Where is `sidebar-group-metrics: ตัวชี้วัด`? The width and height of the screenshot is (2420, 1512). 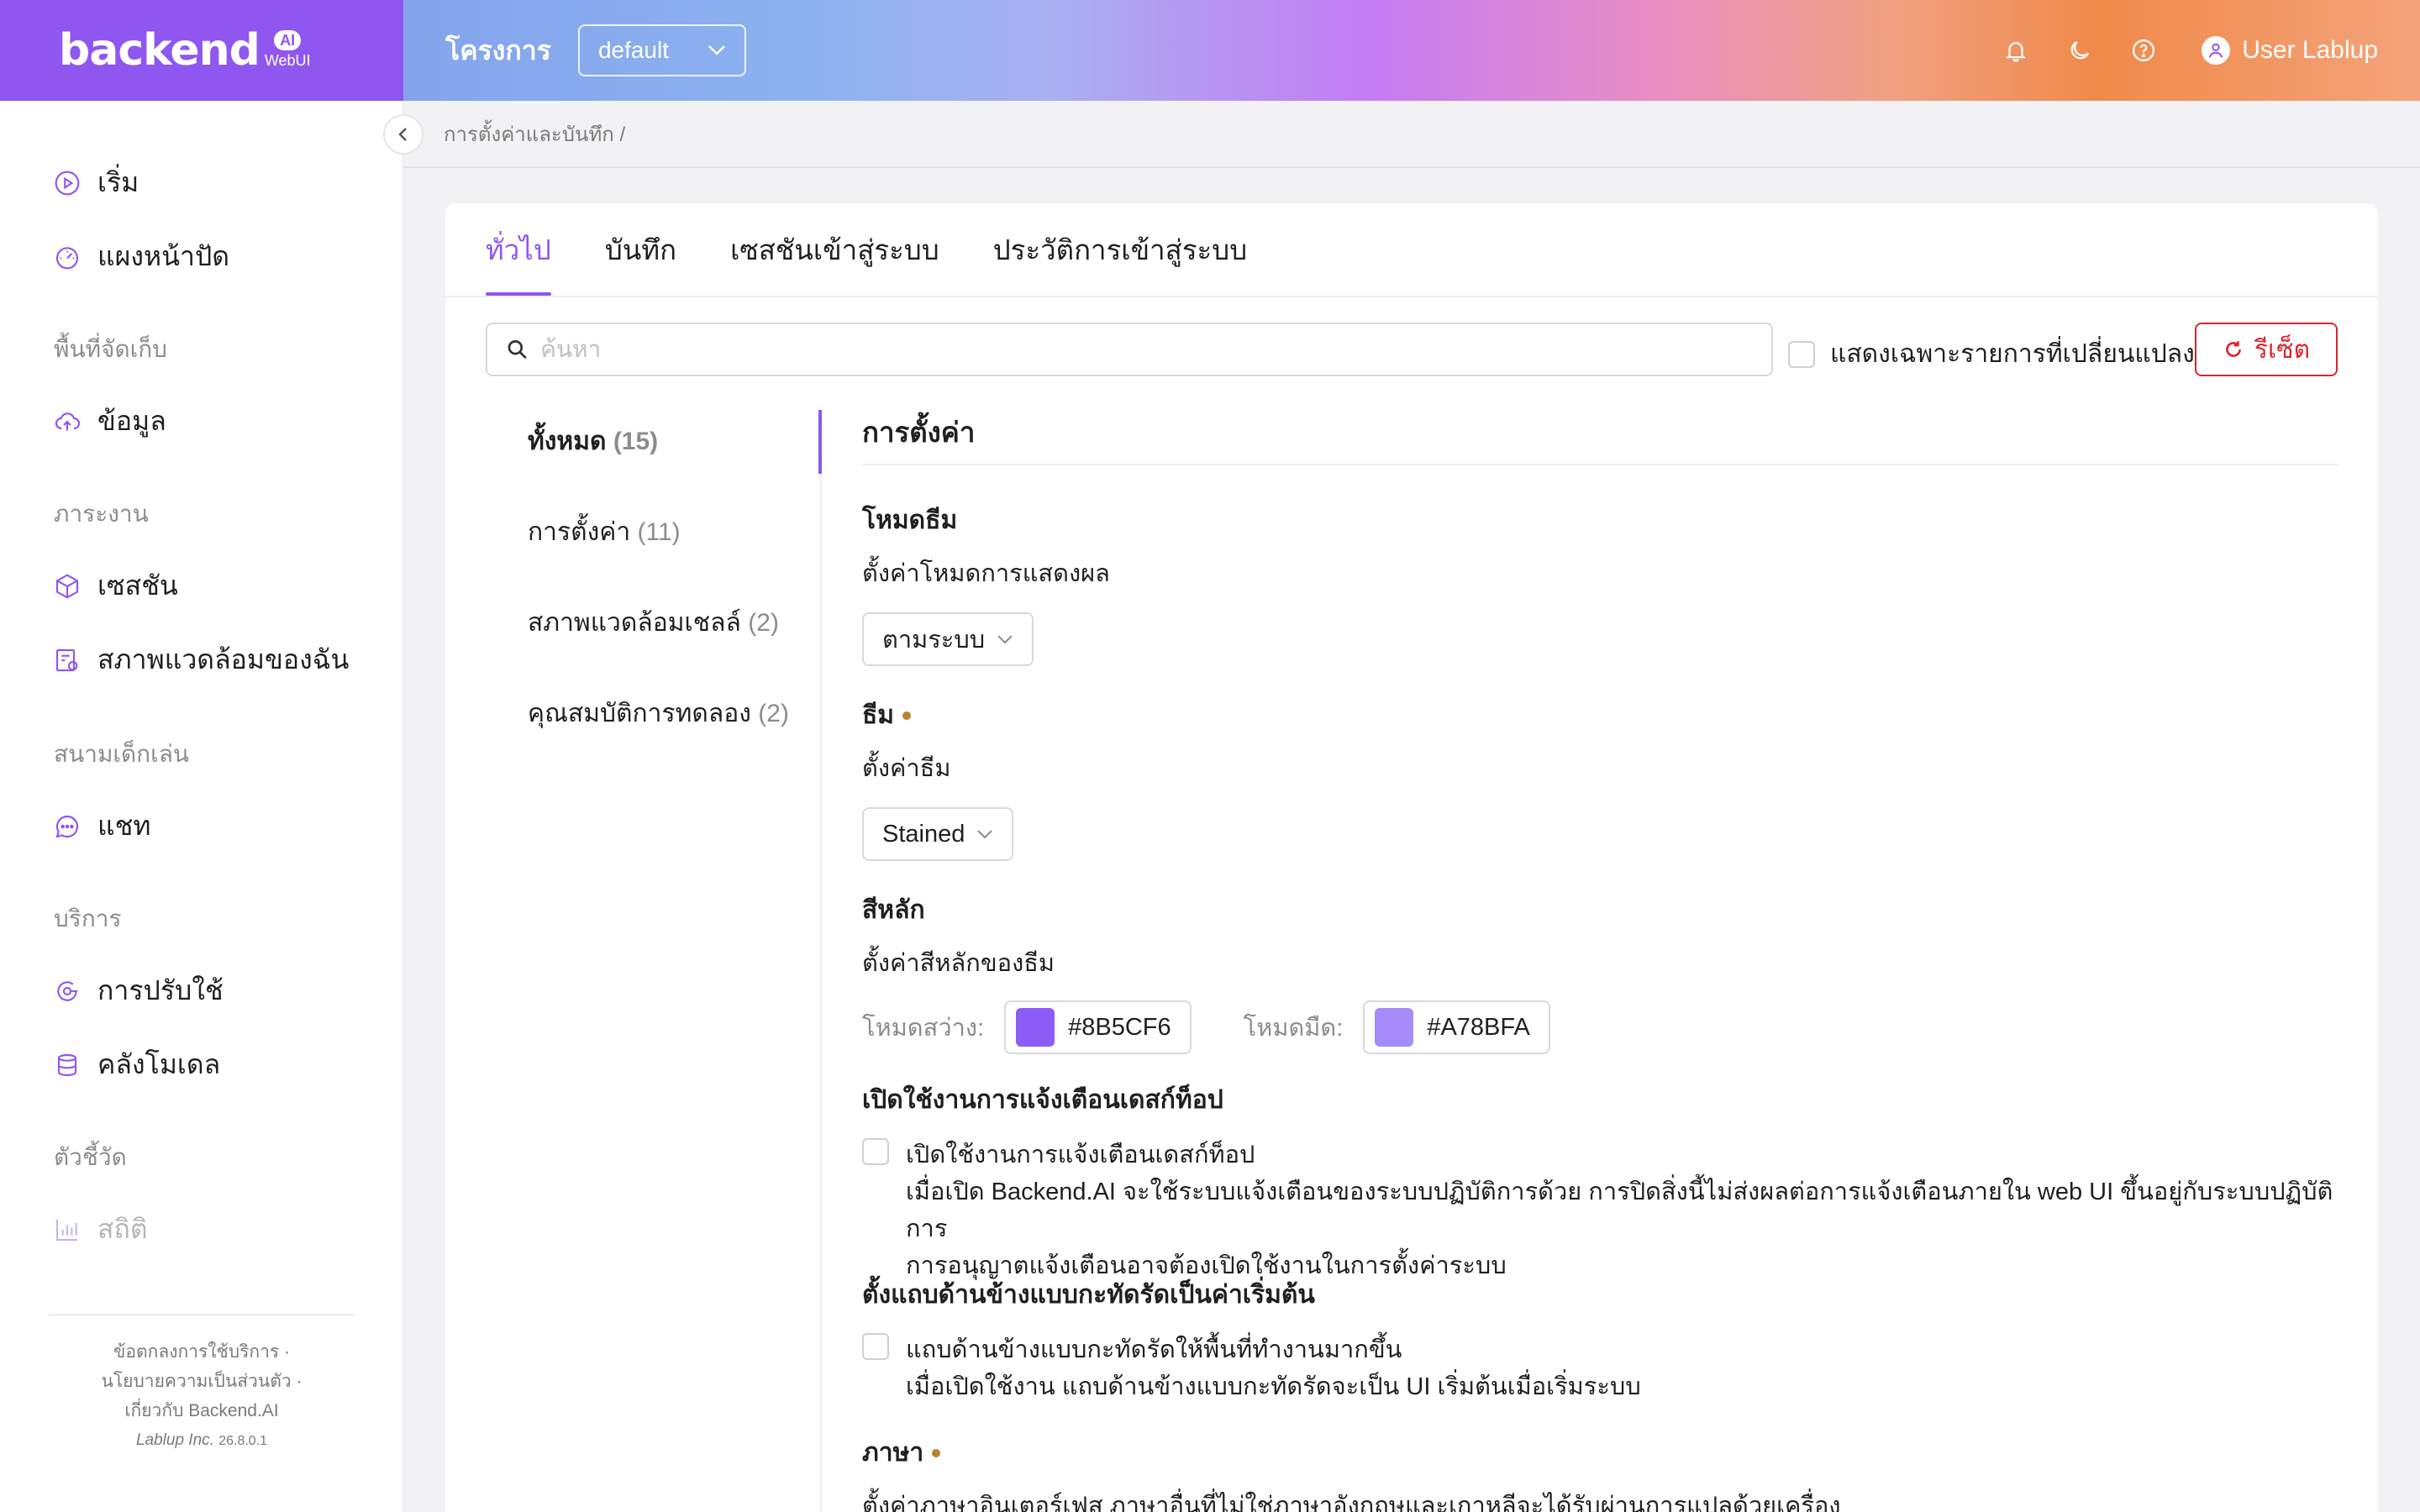 sidebar-group-metrics: ตัวชี้วัด is located at coordinates (90, 1157).